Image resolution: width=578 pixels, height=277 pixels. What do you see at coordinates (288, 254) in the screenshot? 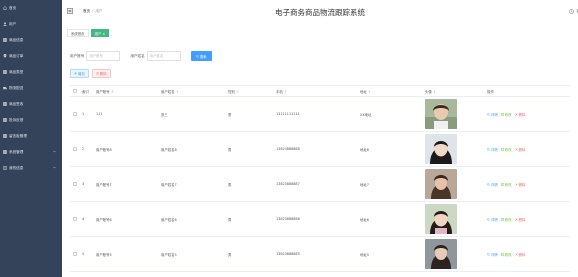
I see `cell-phone: 13823888885` at bounding box center [288, 254].